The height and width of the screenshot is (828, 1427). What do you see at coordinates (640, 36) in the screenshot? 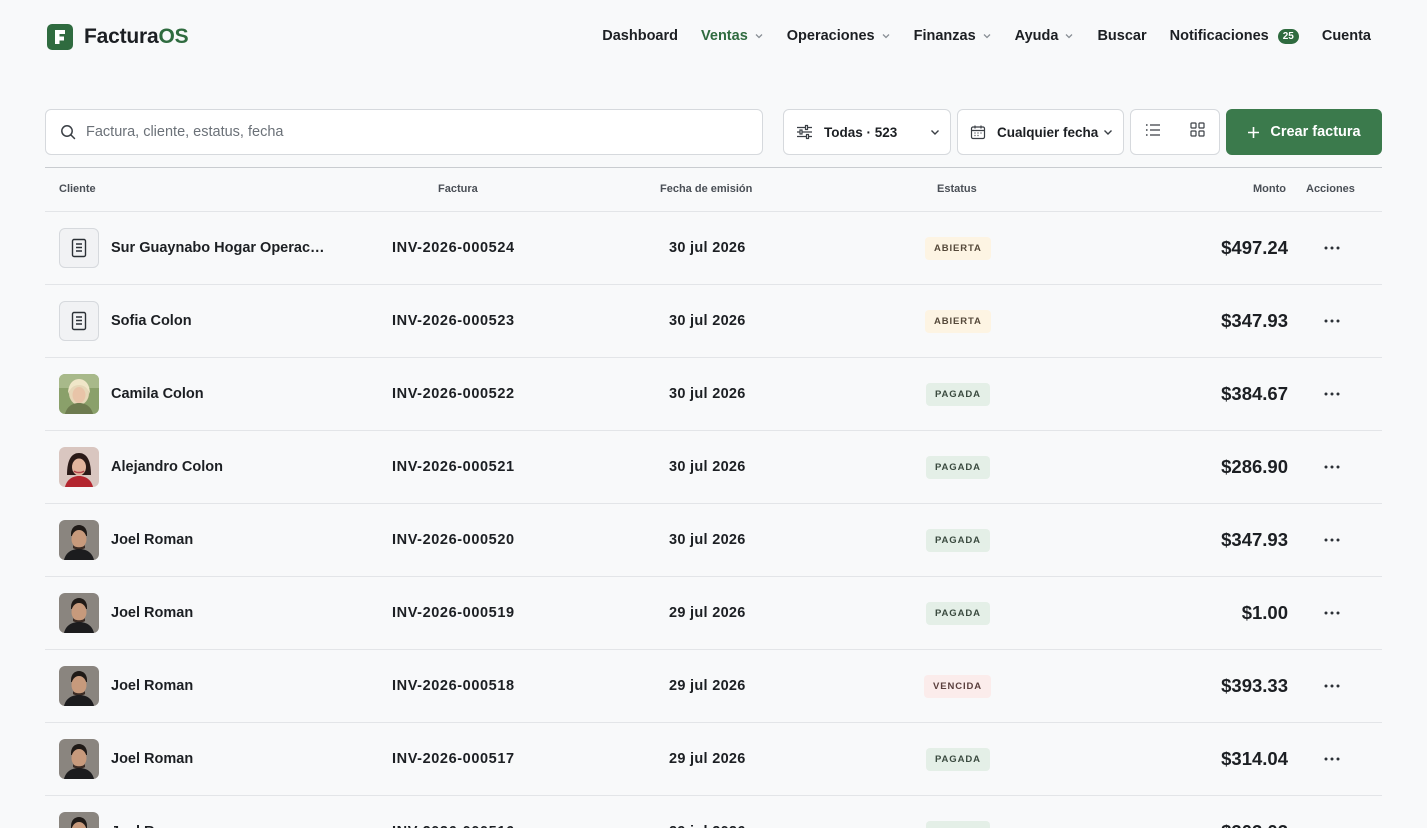
I see `nav-dashboard: Dashboard` at bounding box center [640, 36].